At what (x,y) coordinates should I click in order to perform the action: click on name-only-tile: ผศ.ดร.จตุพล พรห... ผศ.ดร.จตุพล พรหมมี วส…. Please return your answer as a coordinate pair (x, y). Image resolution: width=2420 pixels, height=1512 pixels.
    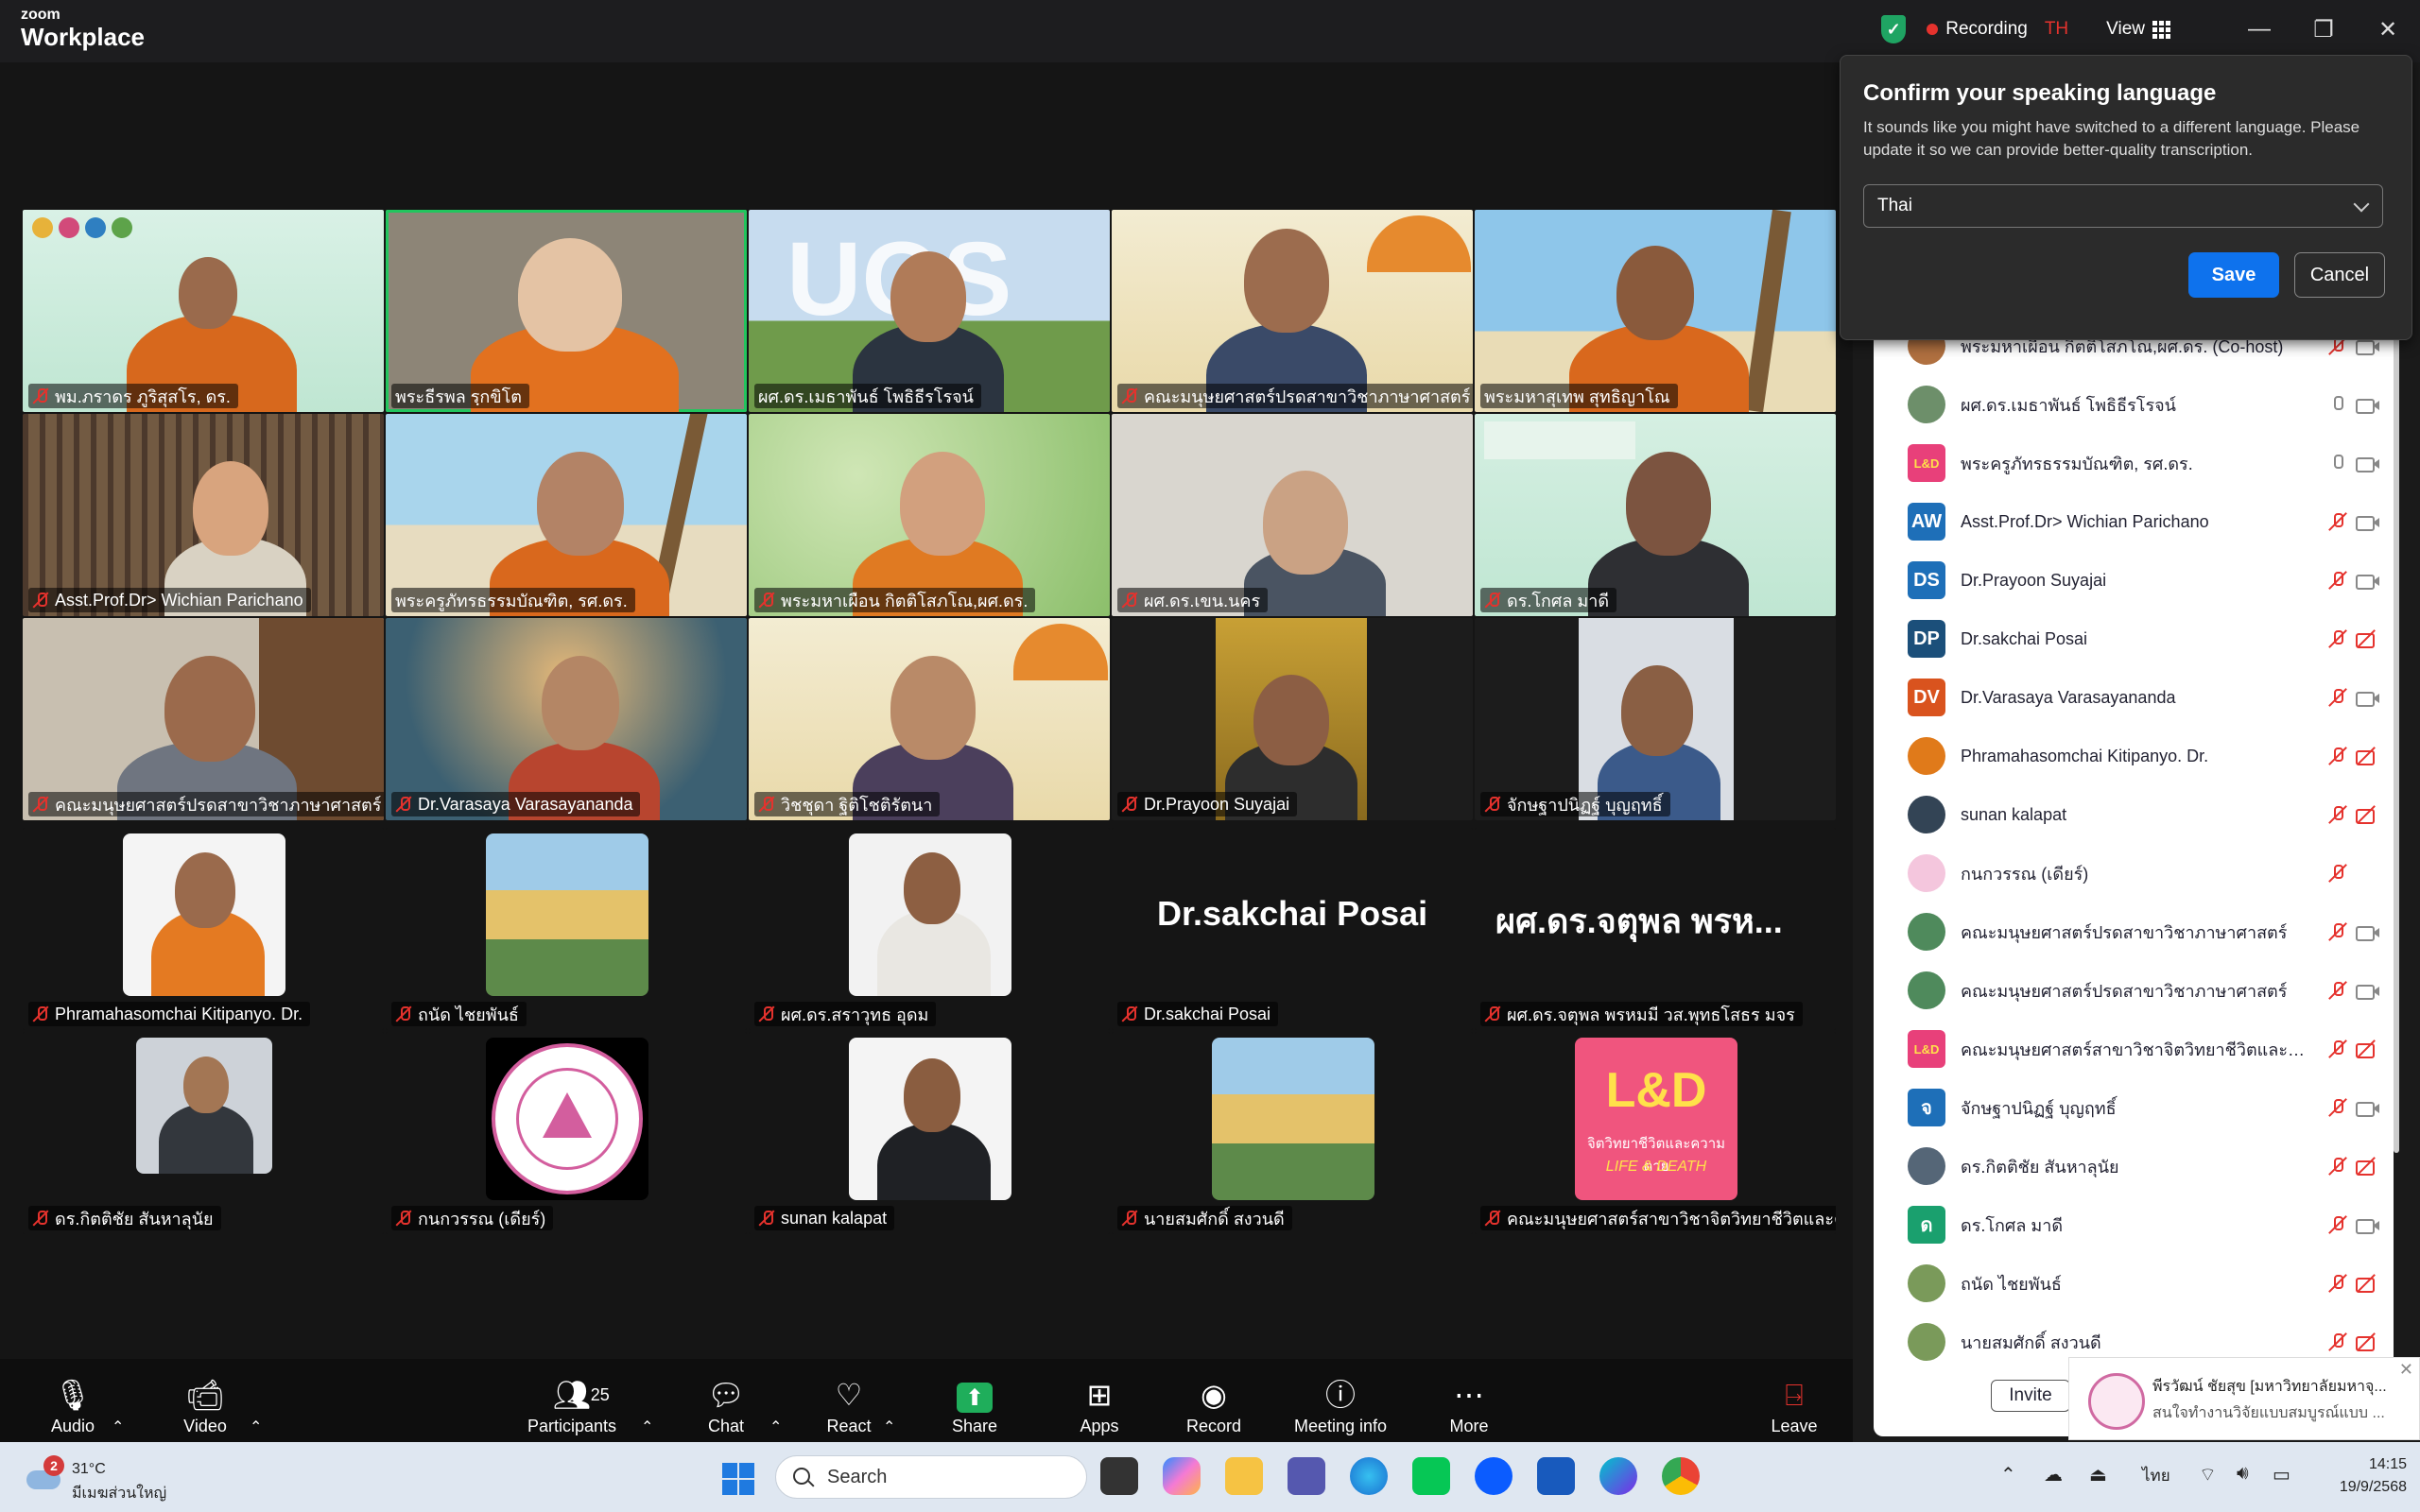
    Looking at the image, I should click on (1655, 929).